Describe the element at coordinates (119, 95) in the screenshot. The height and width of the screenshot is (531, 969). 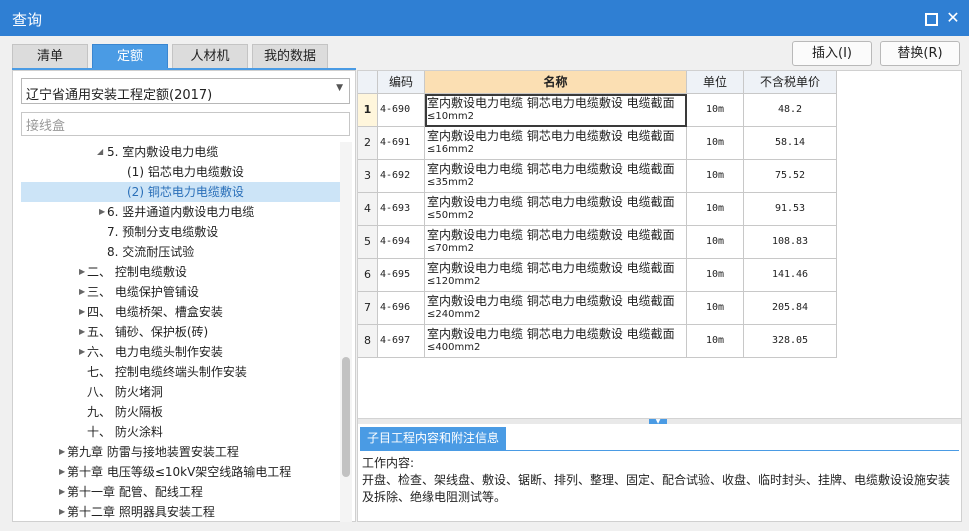
I see `quota-library-value: 辽宁省通用安装工程定额(2017)` at that location.